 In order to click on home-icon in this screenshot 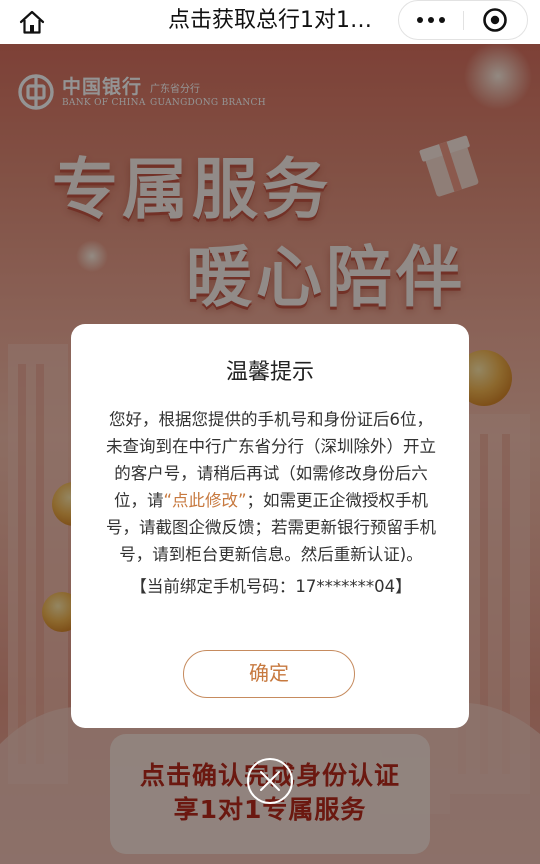, I will do `click(32, 22)`.